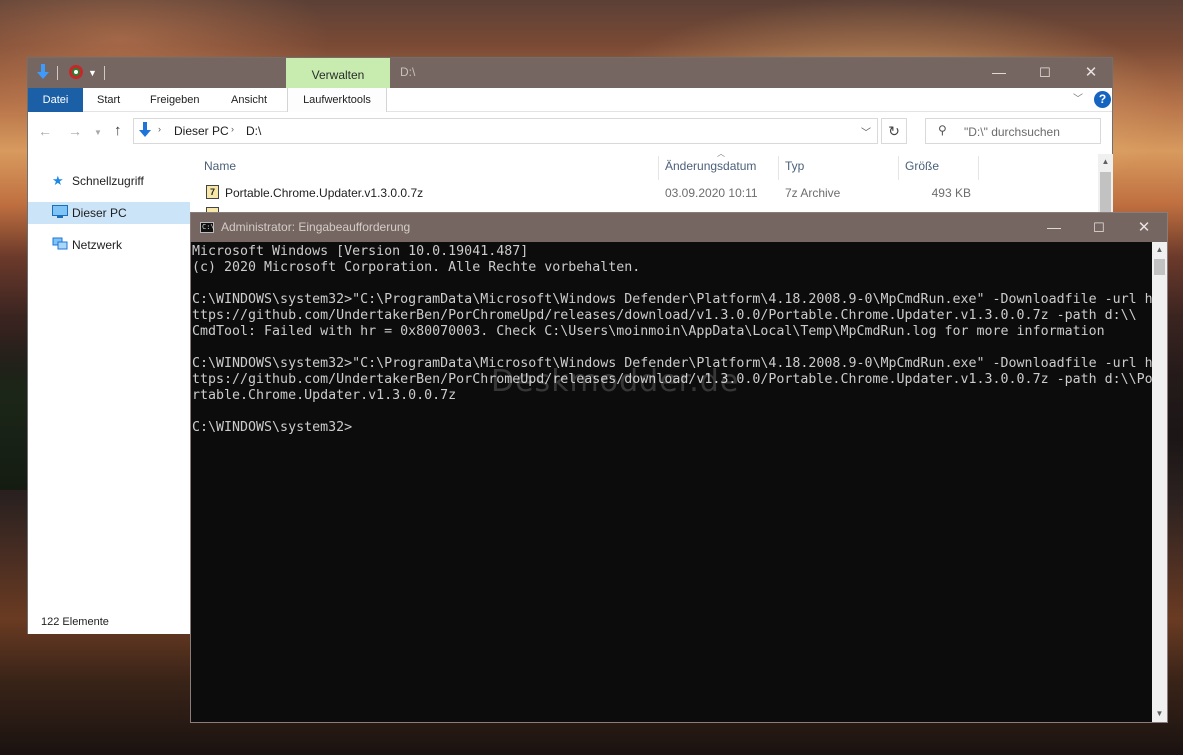 This screenshot has height=755, width=1183. I want to click on back-arrow-icon: ←, so click(45, 131).